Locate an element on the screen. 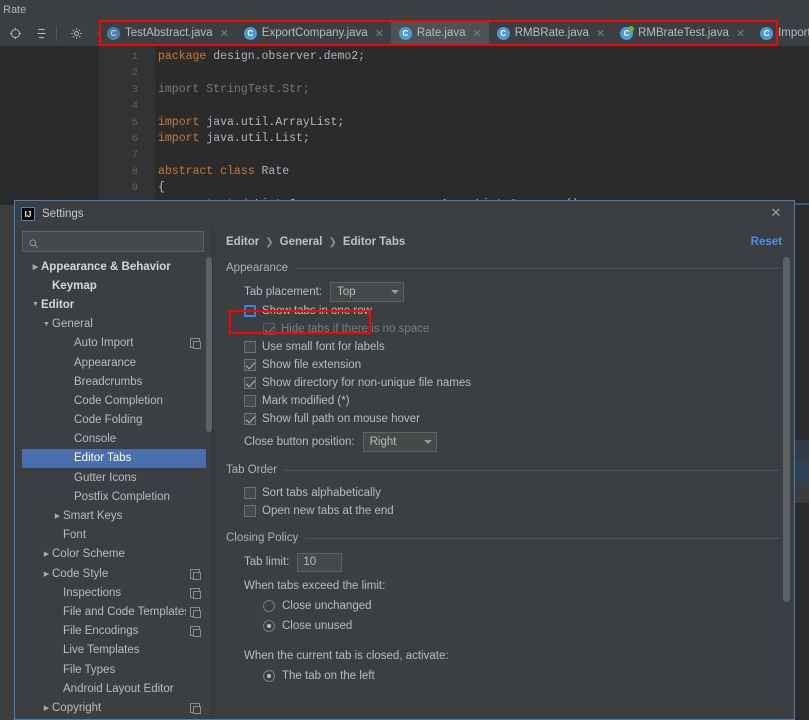 The height and width of the screenshot is (720, 809). sidebar-item-general: ▼ General is located at coordinates (114, 324).